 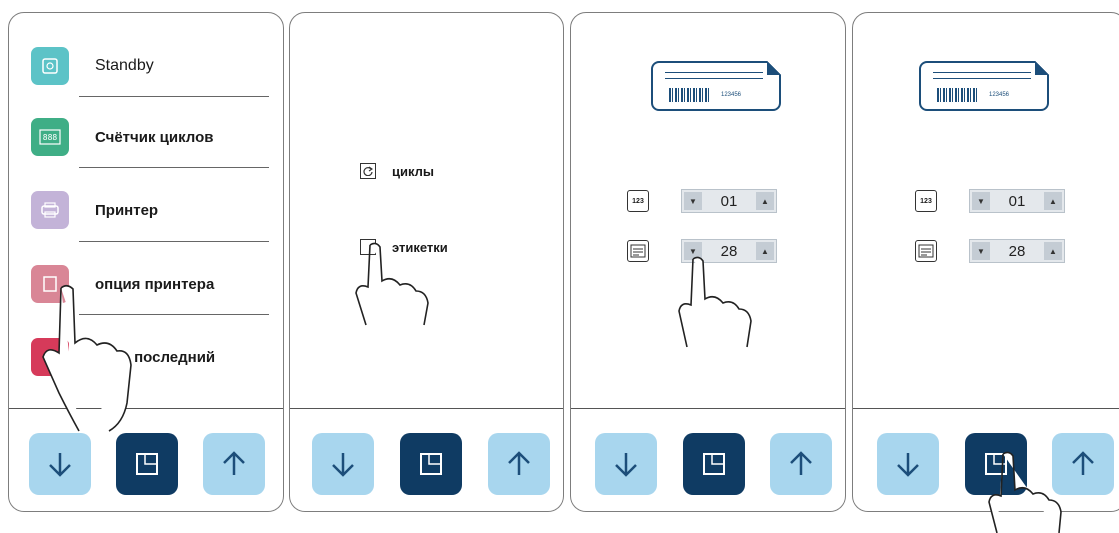 What do you see at coordinates (420, 247) in the screenshot?
I see `option-label: этикетки` at bounding box center [420, 247].